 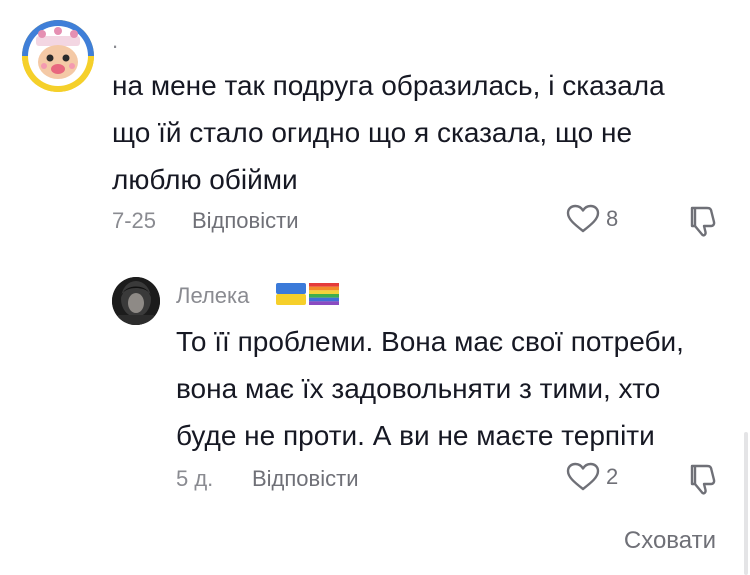 What do you see at coordinates (115, 41) in the screenshot?
I see `comment-username: .` at bounding box center [115, 41].